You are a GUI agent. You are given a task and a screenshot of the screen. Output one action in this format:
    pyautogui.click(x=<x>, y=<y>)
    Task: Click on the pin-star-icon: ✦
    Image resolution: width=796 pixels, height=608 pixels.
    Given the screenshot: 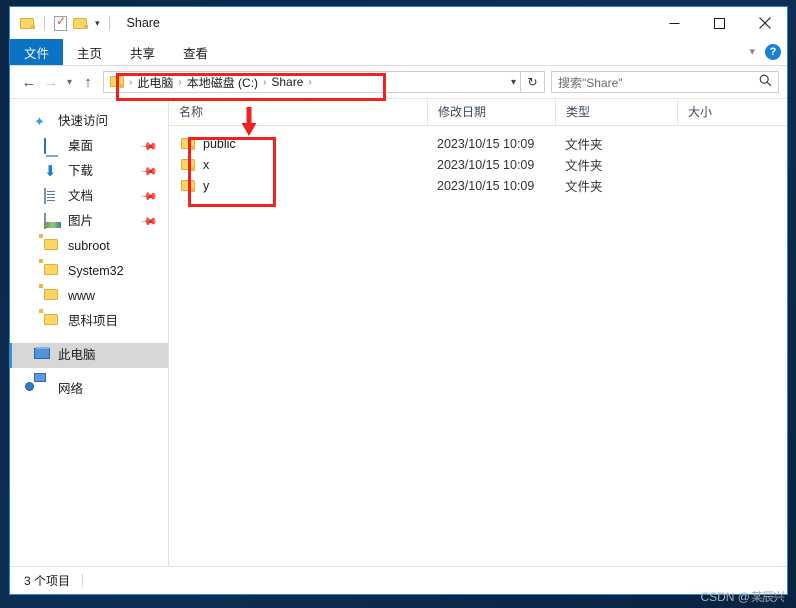 What is the action you would take?
    pyautogui.click(x=39, y=121)
    